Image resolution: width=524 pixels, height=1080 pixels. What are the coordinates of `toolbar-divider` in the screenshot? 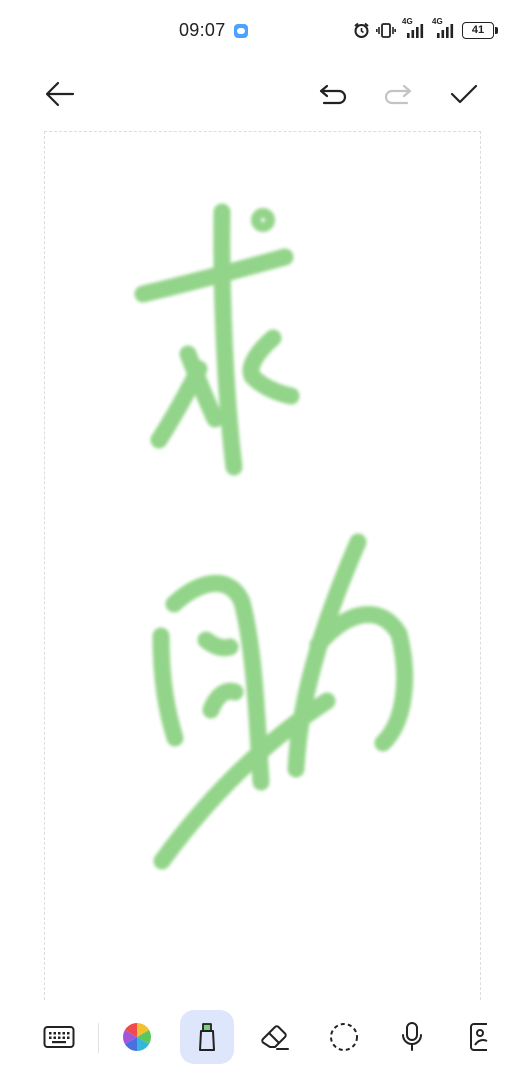 It's located at (98, 1038).